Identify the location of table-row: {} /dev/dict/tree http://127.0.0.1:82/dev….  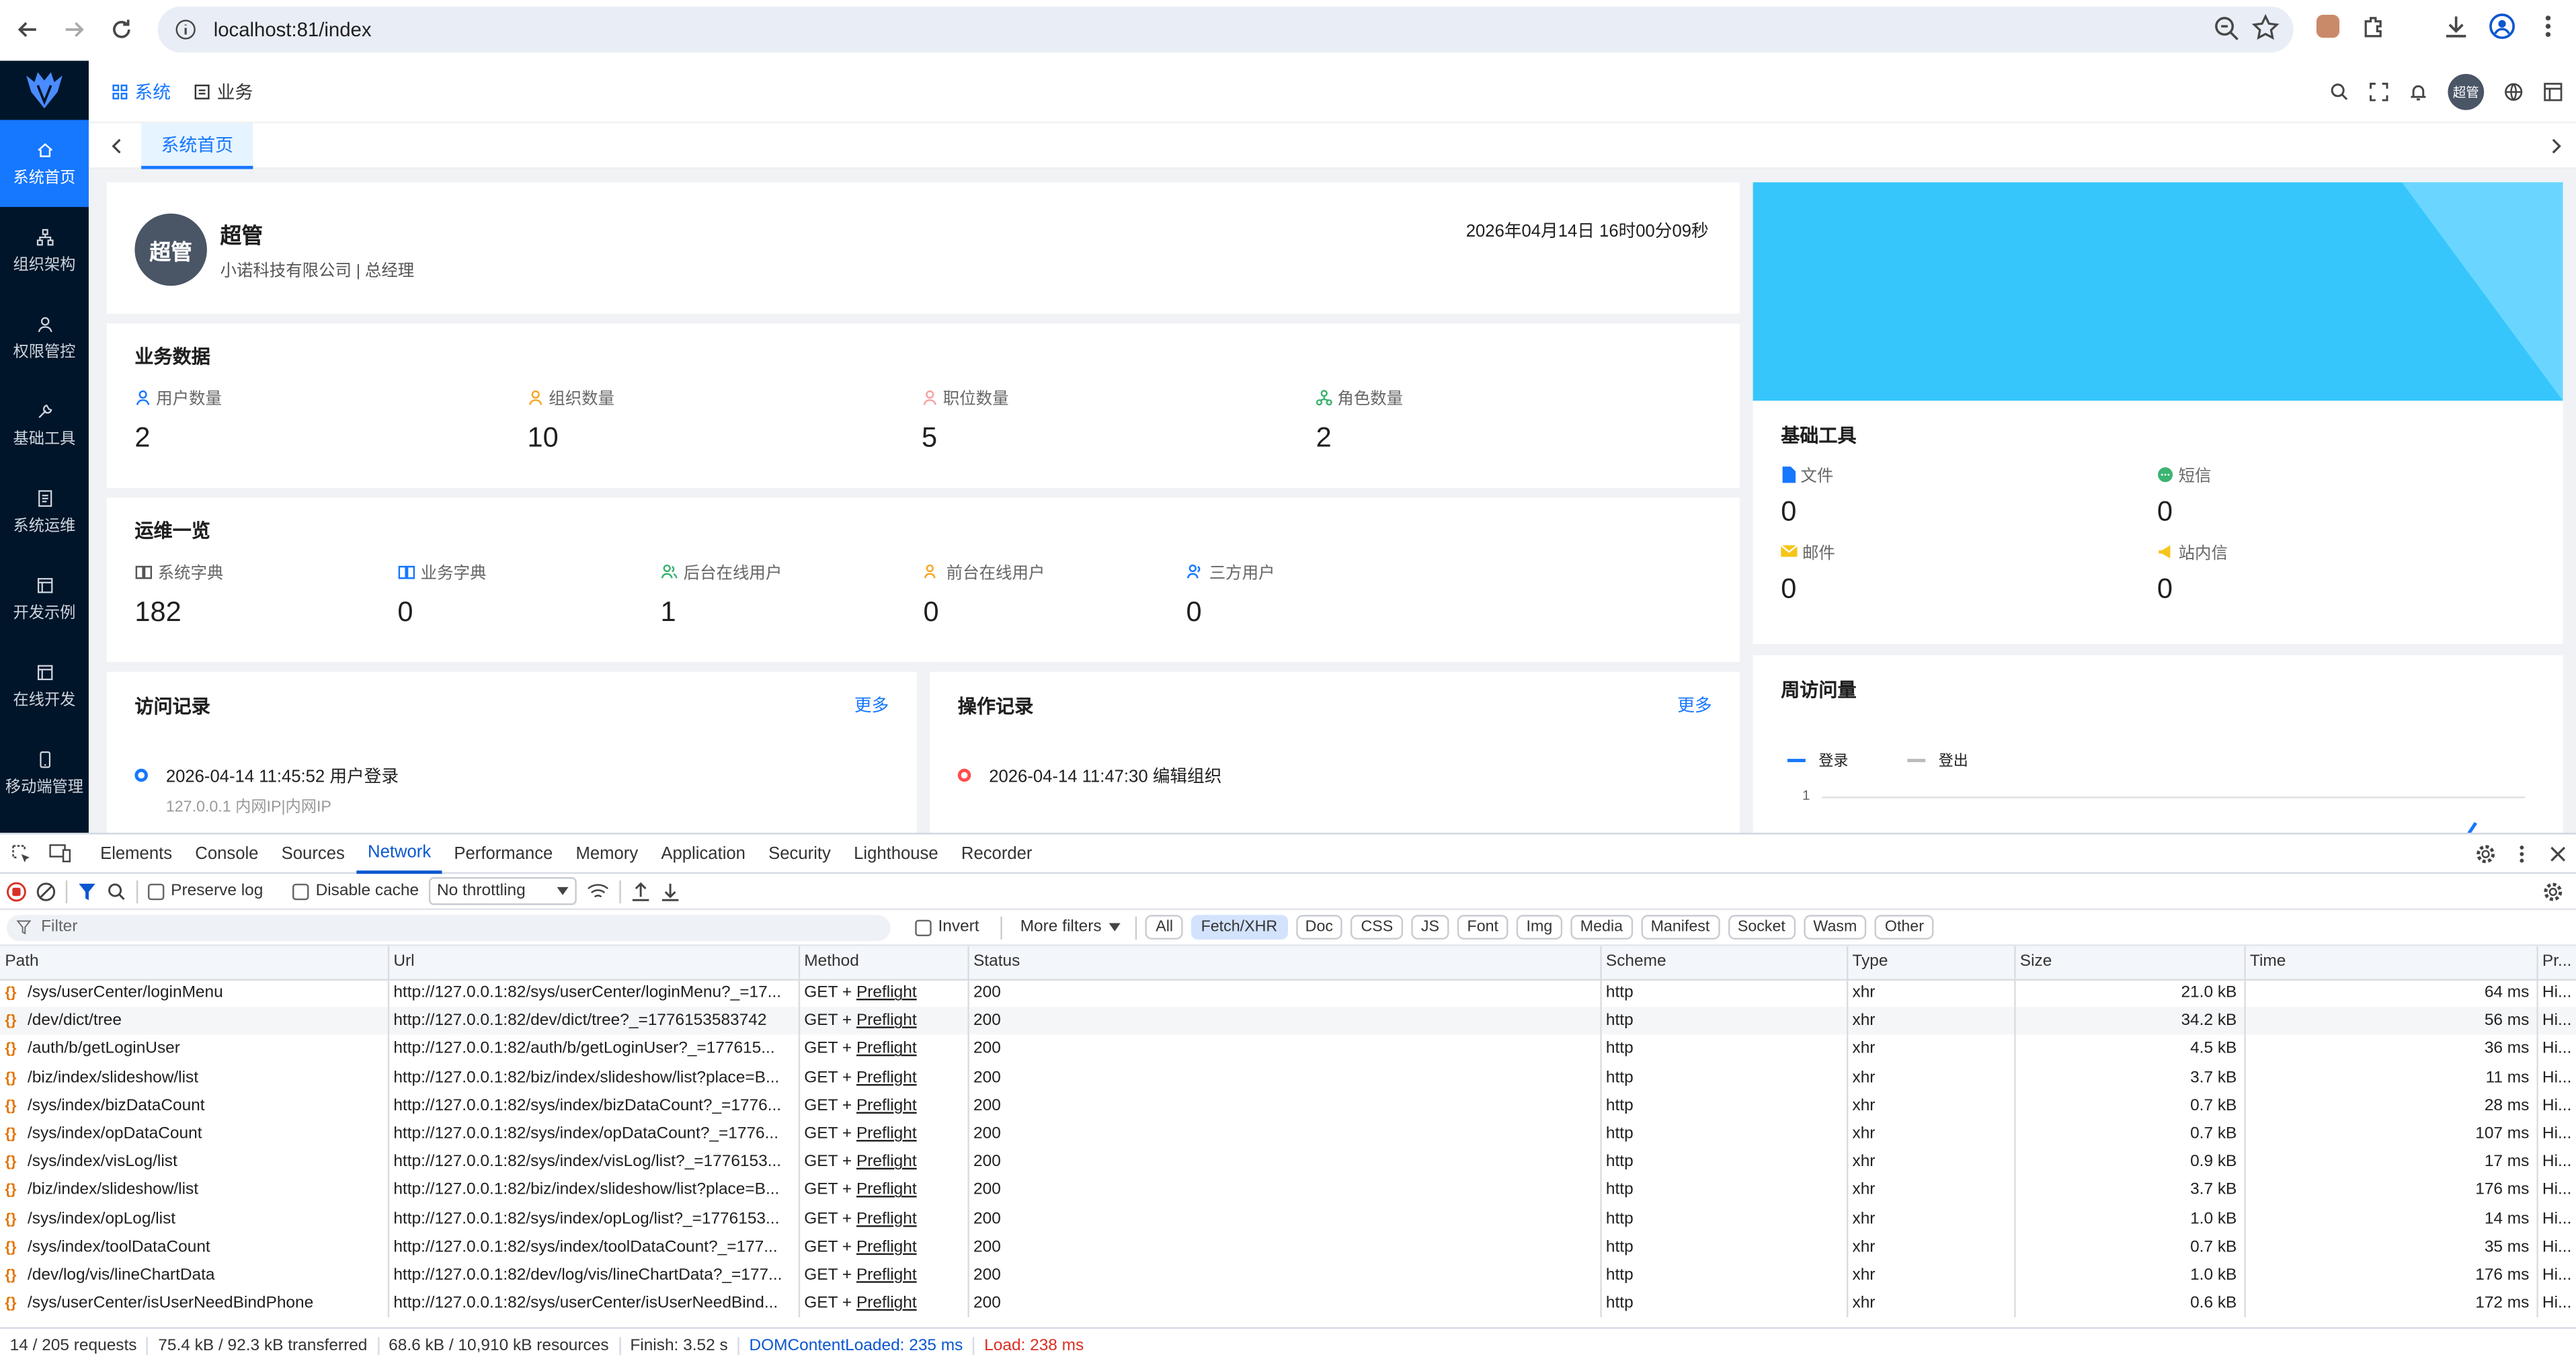
(1288, 1021).